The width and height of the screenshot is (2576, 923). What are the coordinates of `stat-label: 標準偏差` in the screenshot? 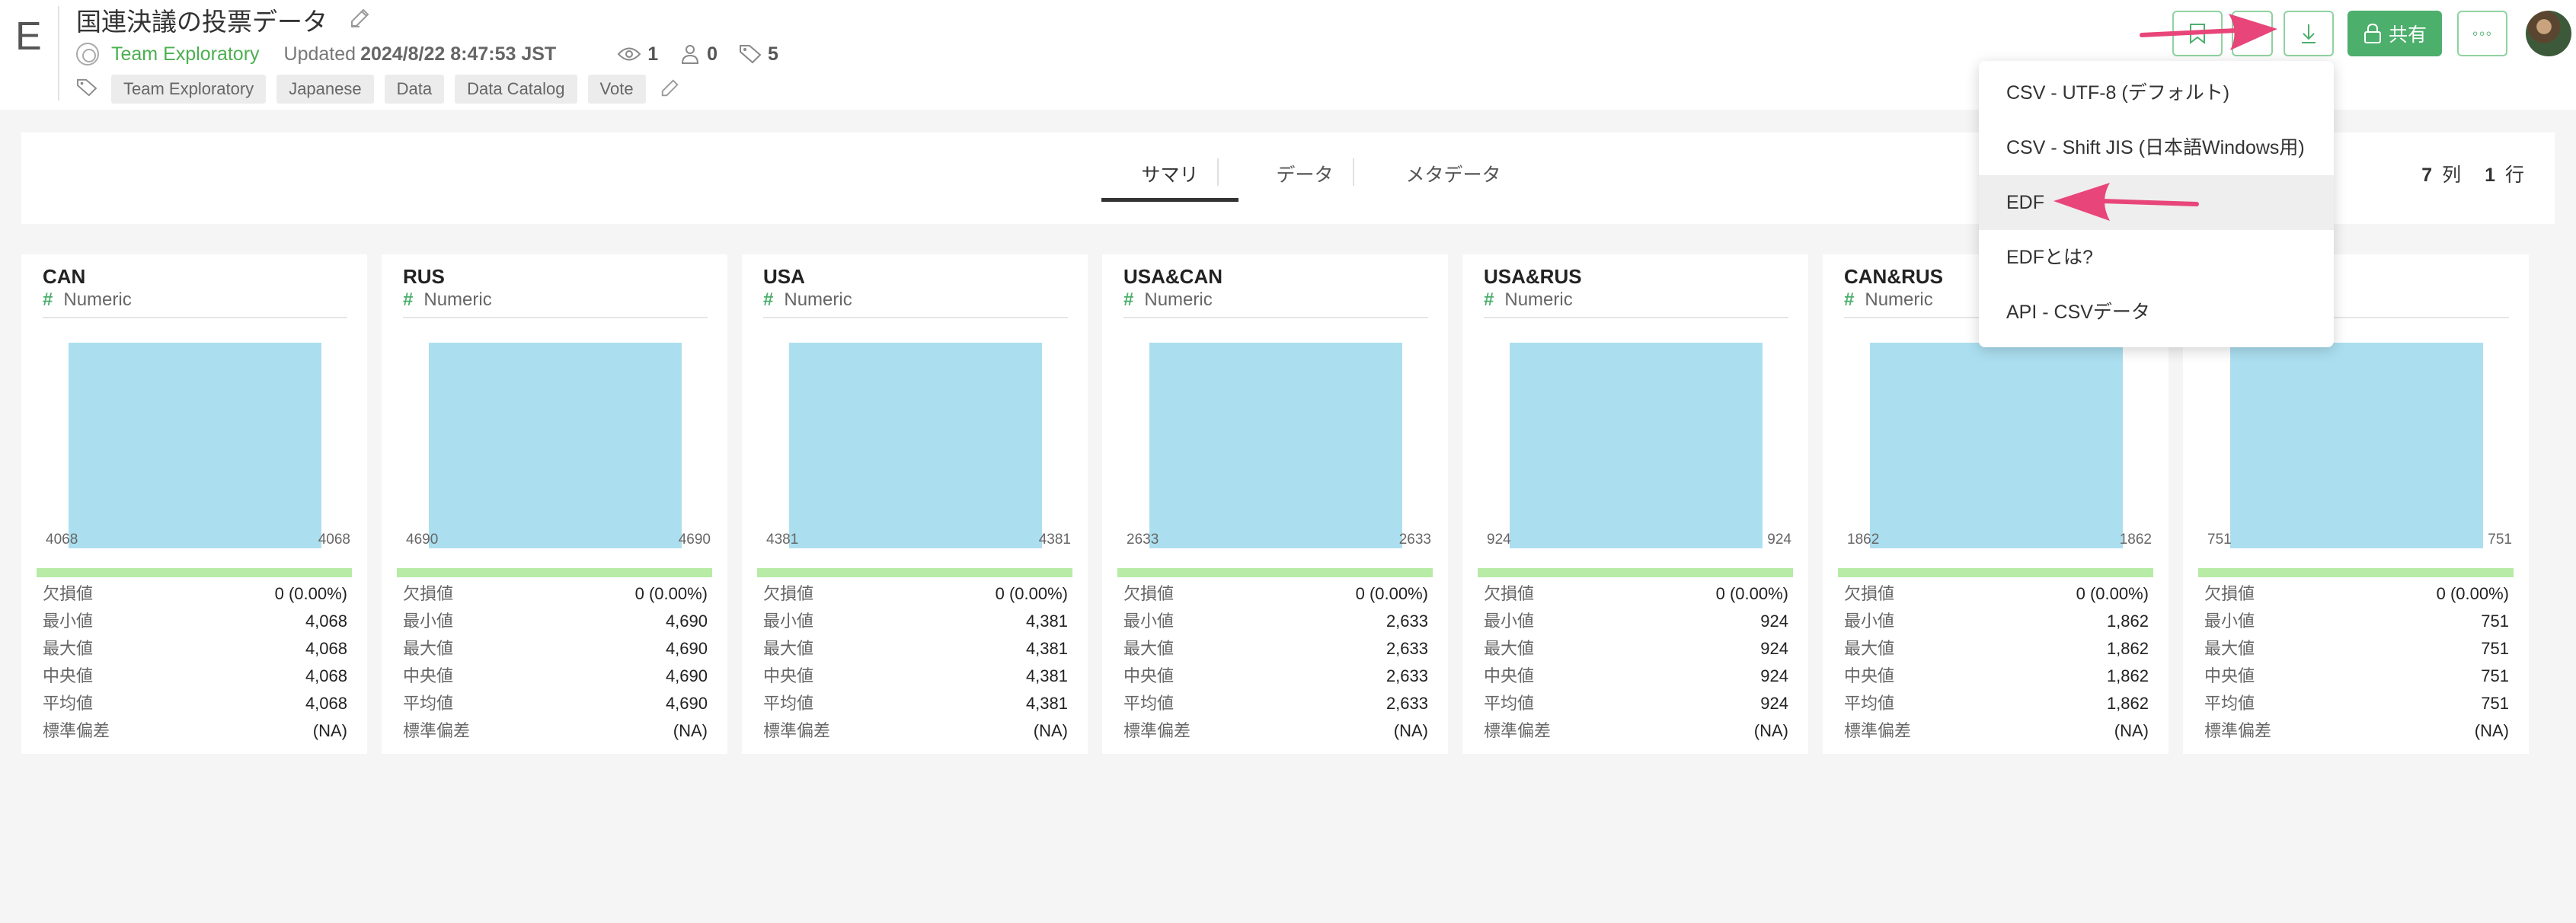 It's located at (797, 730).